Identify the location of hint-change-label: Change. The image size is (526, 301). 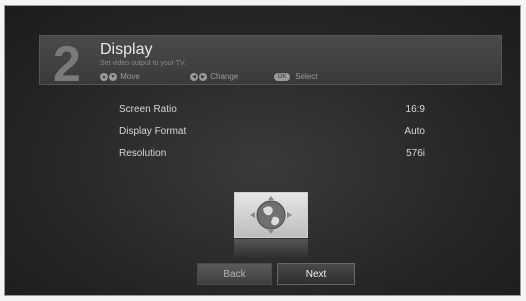
(224, 76).